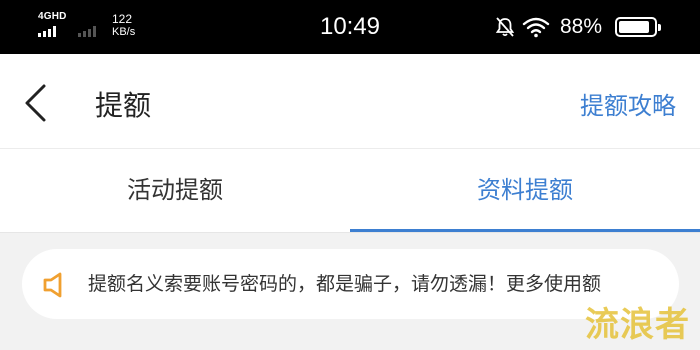 This screenshot has height=350, width=700. I want to click on strategy-link: 提额攻略, so click(628, 103).